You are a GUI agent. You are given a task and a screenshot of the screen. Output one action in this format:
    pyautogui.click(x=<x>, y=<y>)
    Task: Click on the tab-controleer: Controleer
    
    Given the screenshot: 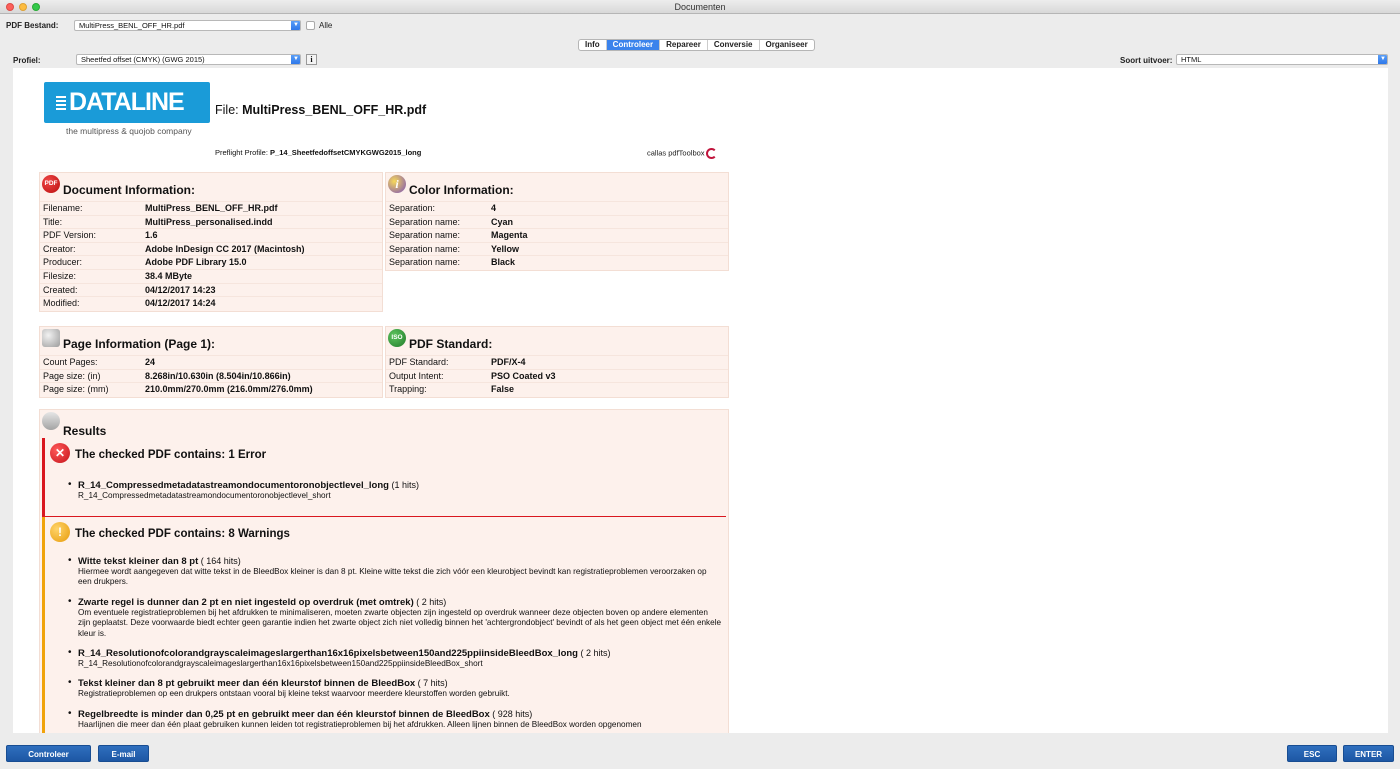 What is the action you would take?
    pyautogui.click(x=633, y=45)
    